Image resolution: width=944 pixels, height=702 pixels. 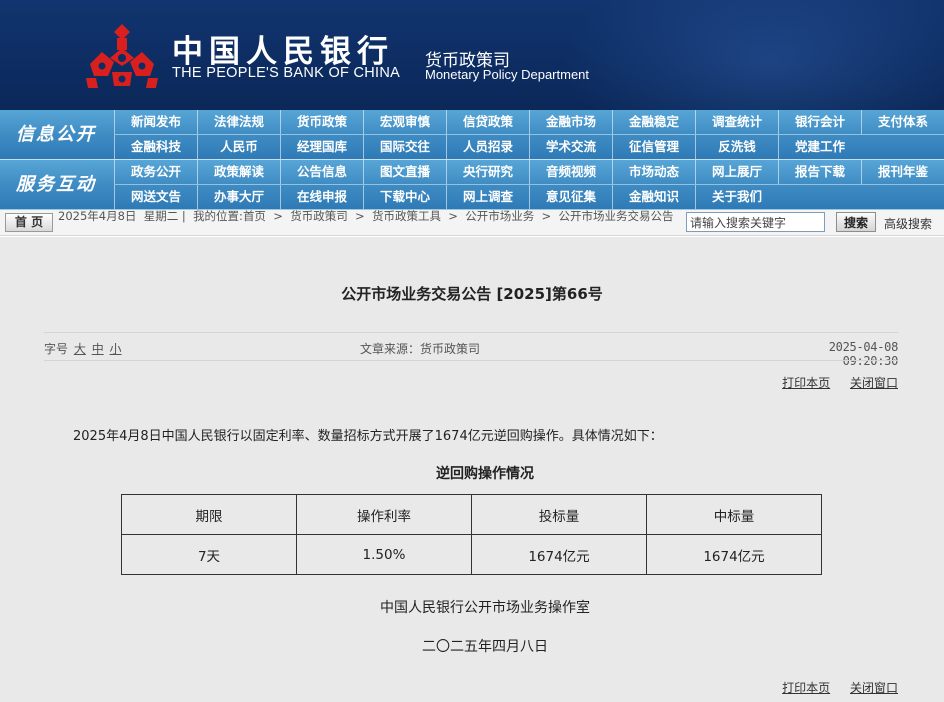 I want to click on signature-date: 二〇二五年四月八日, so click(x=485, y=647).